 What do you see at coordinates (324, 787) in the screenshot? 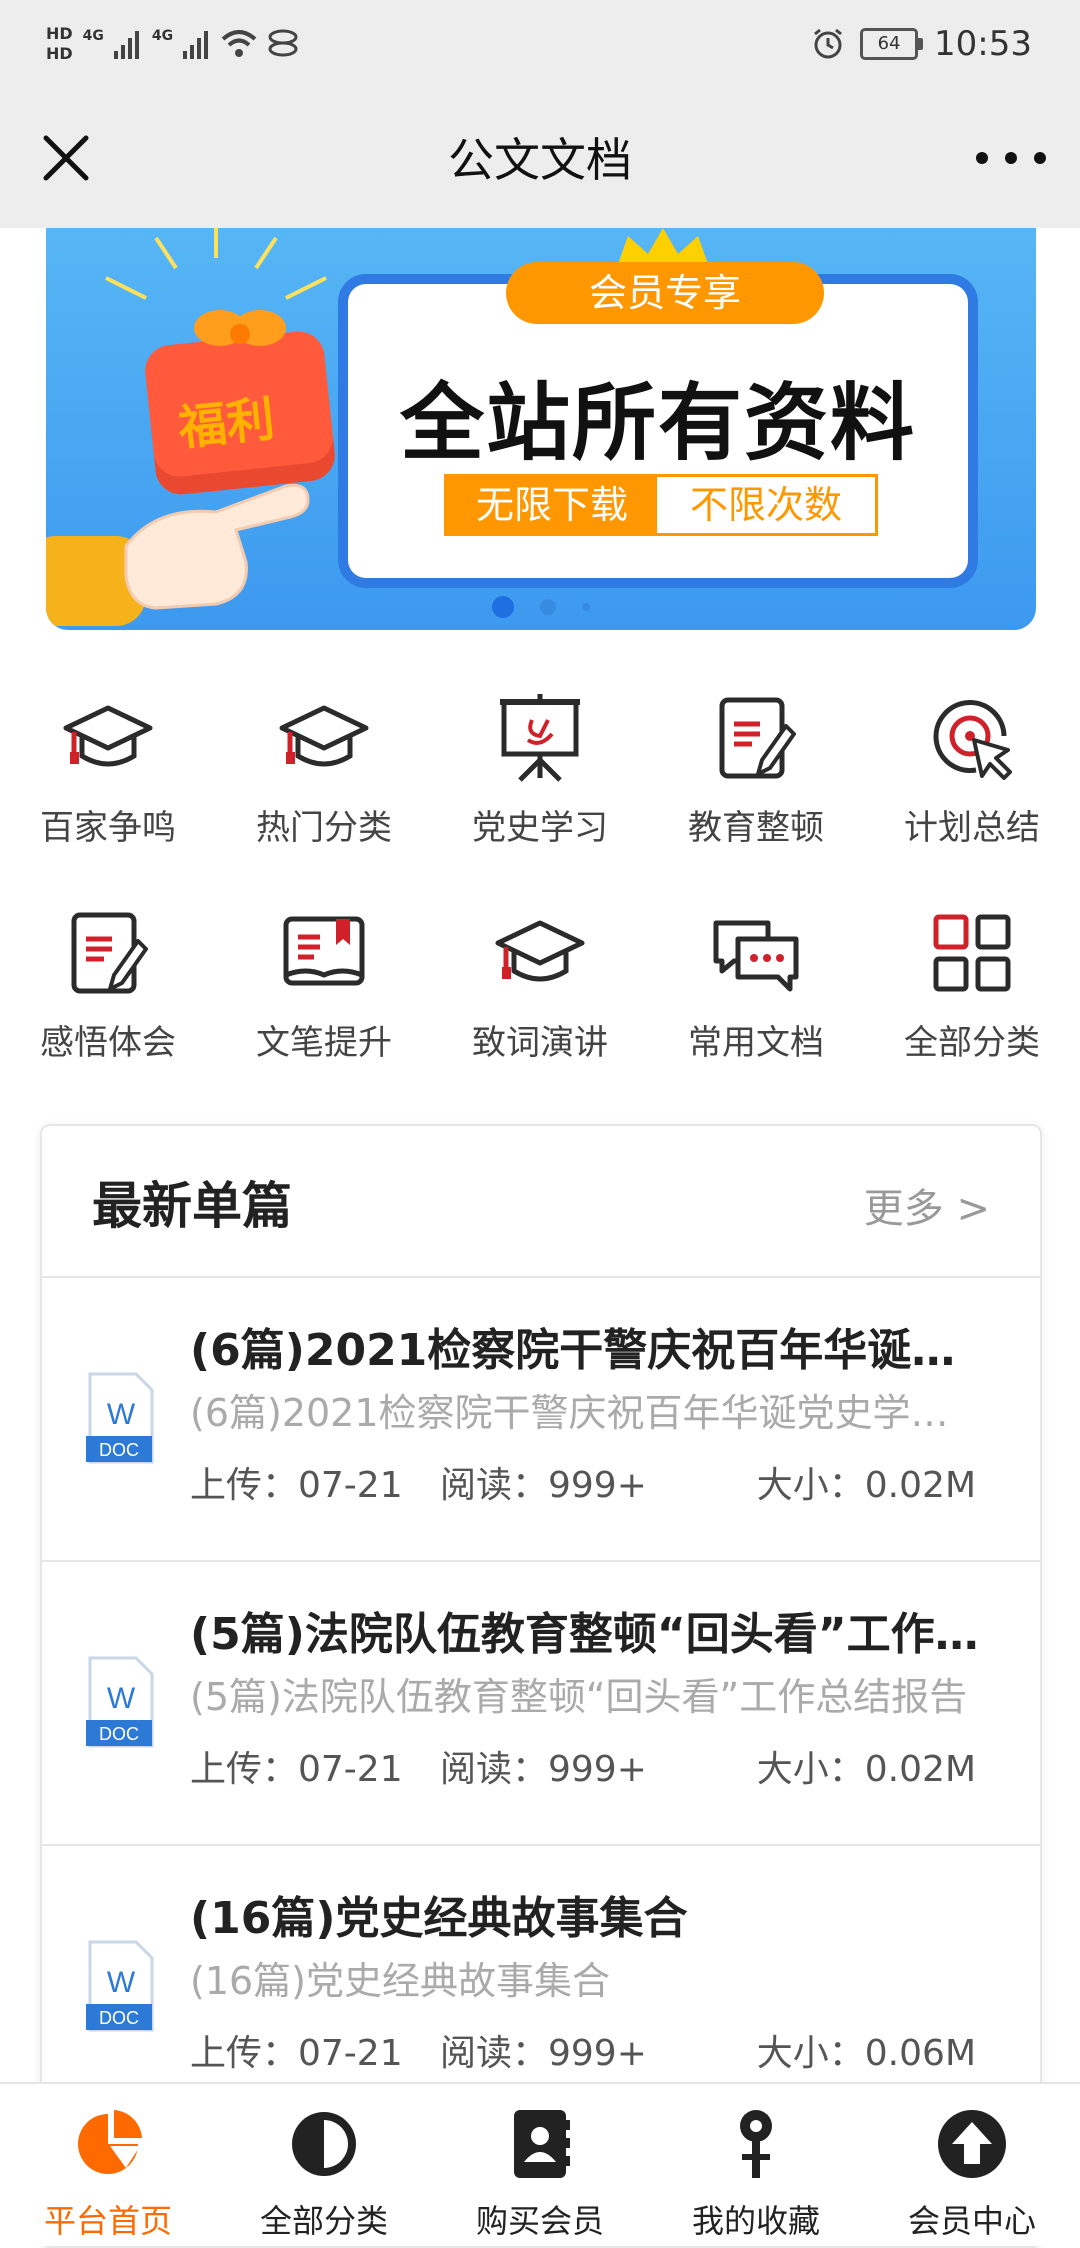
I see `category-item: 热门分类` at bounding box center [324, 787].